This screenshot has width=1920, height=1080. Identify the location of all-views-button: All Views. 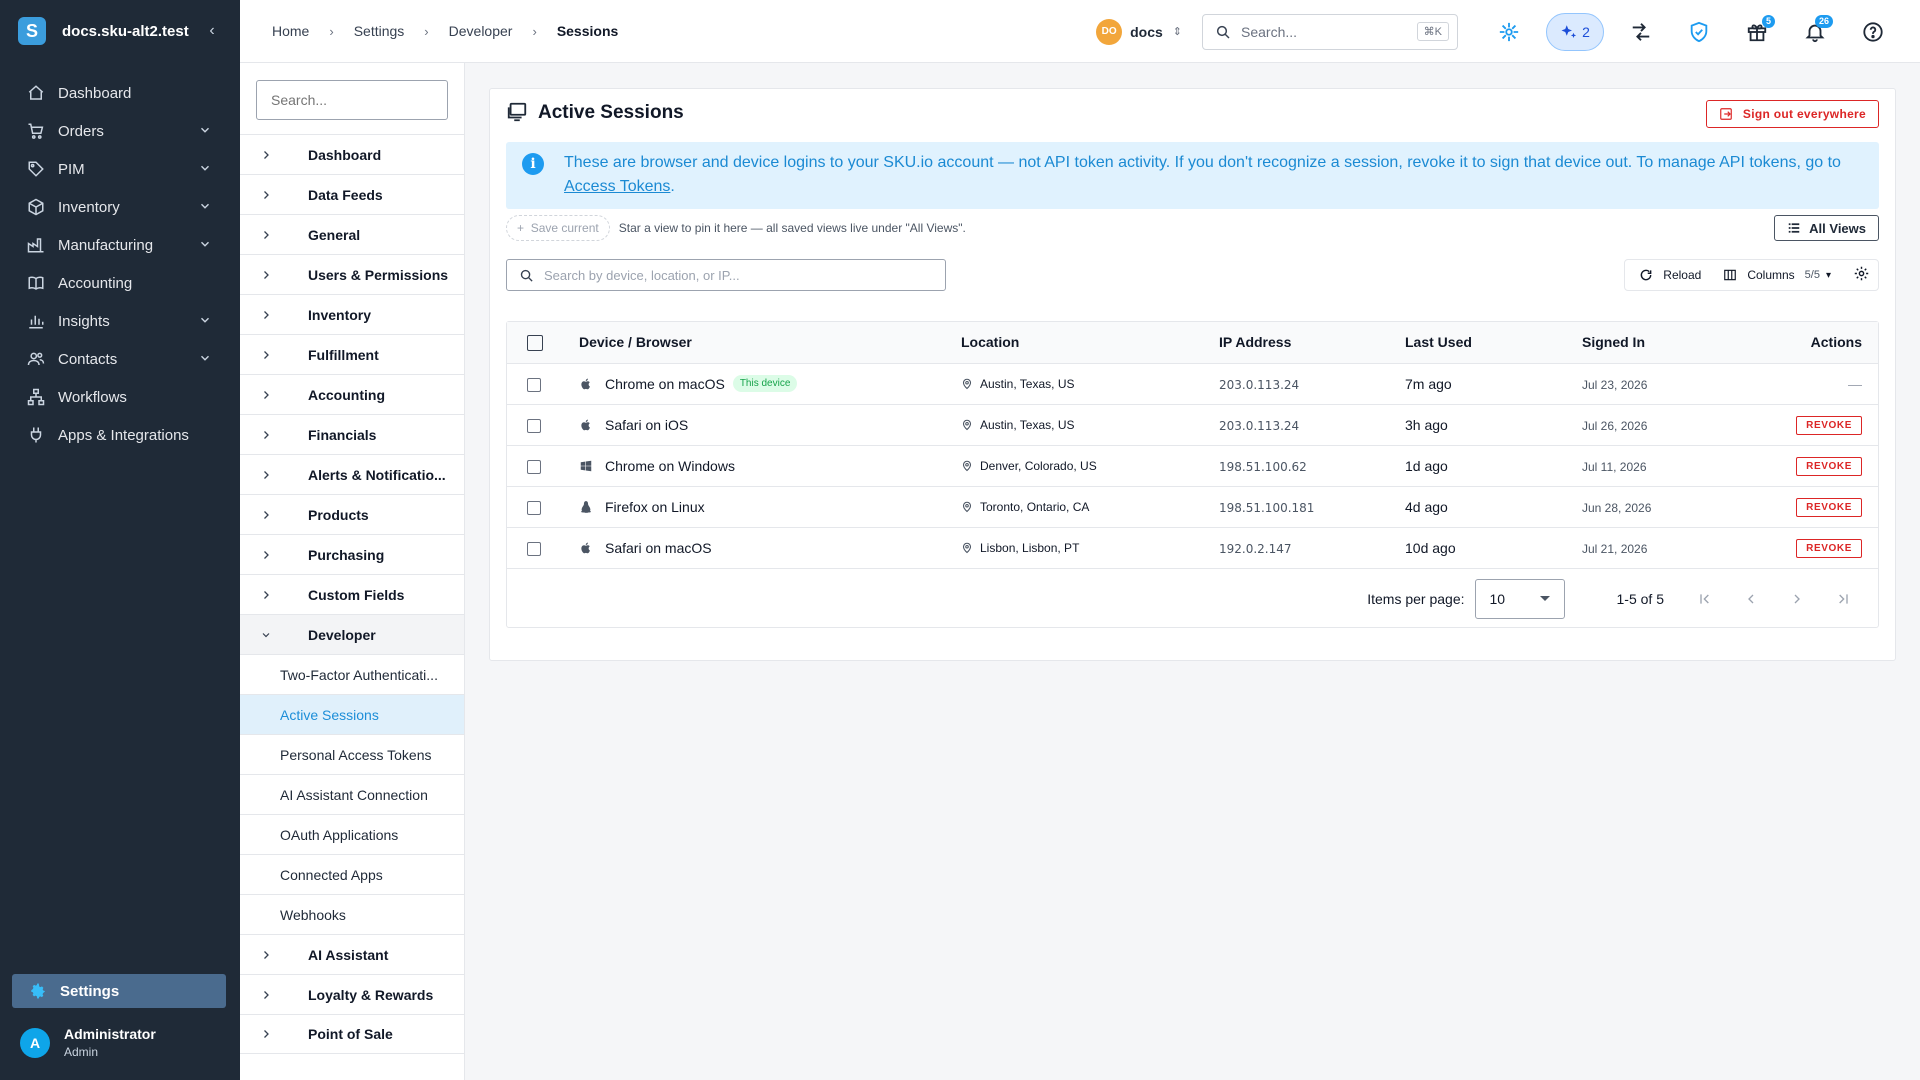
(1826, 228).